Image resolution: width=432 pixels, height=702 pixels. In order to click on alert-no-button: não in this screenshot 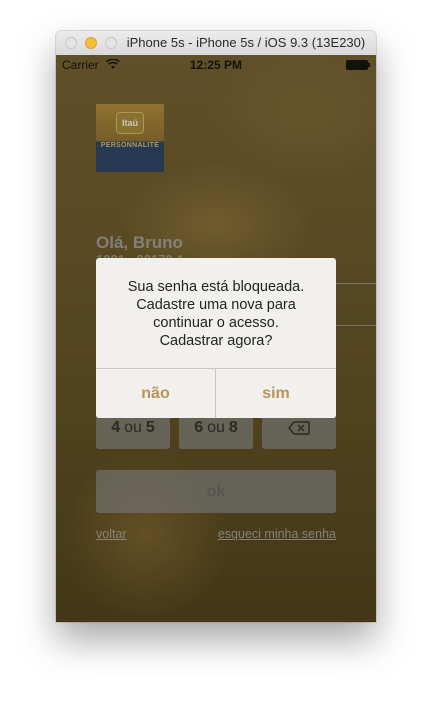, I will do `click(155, 393)`.